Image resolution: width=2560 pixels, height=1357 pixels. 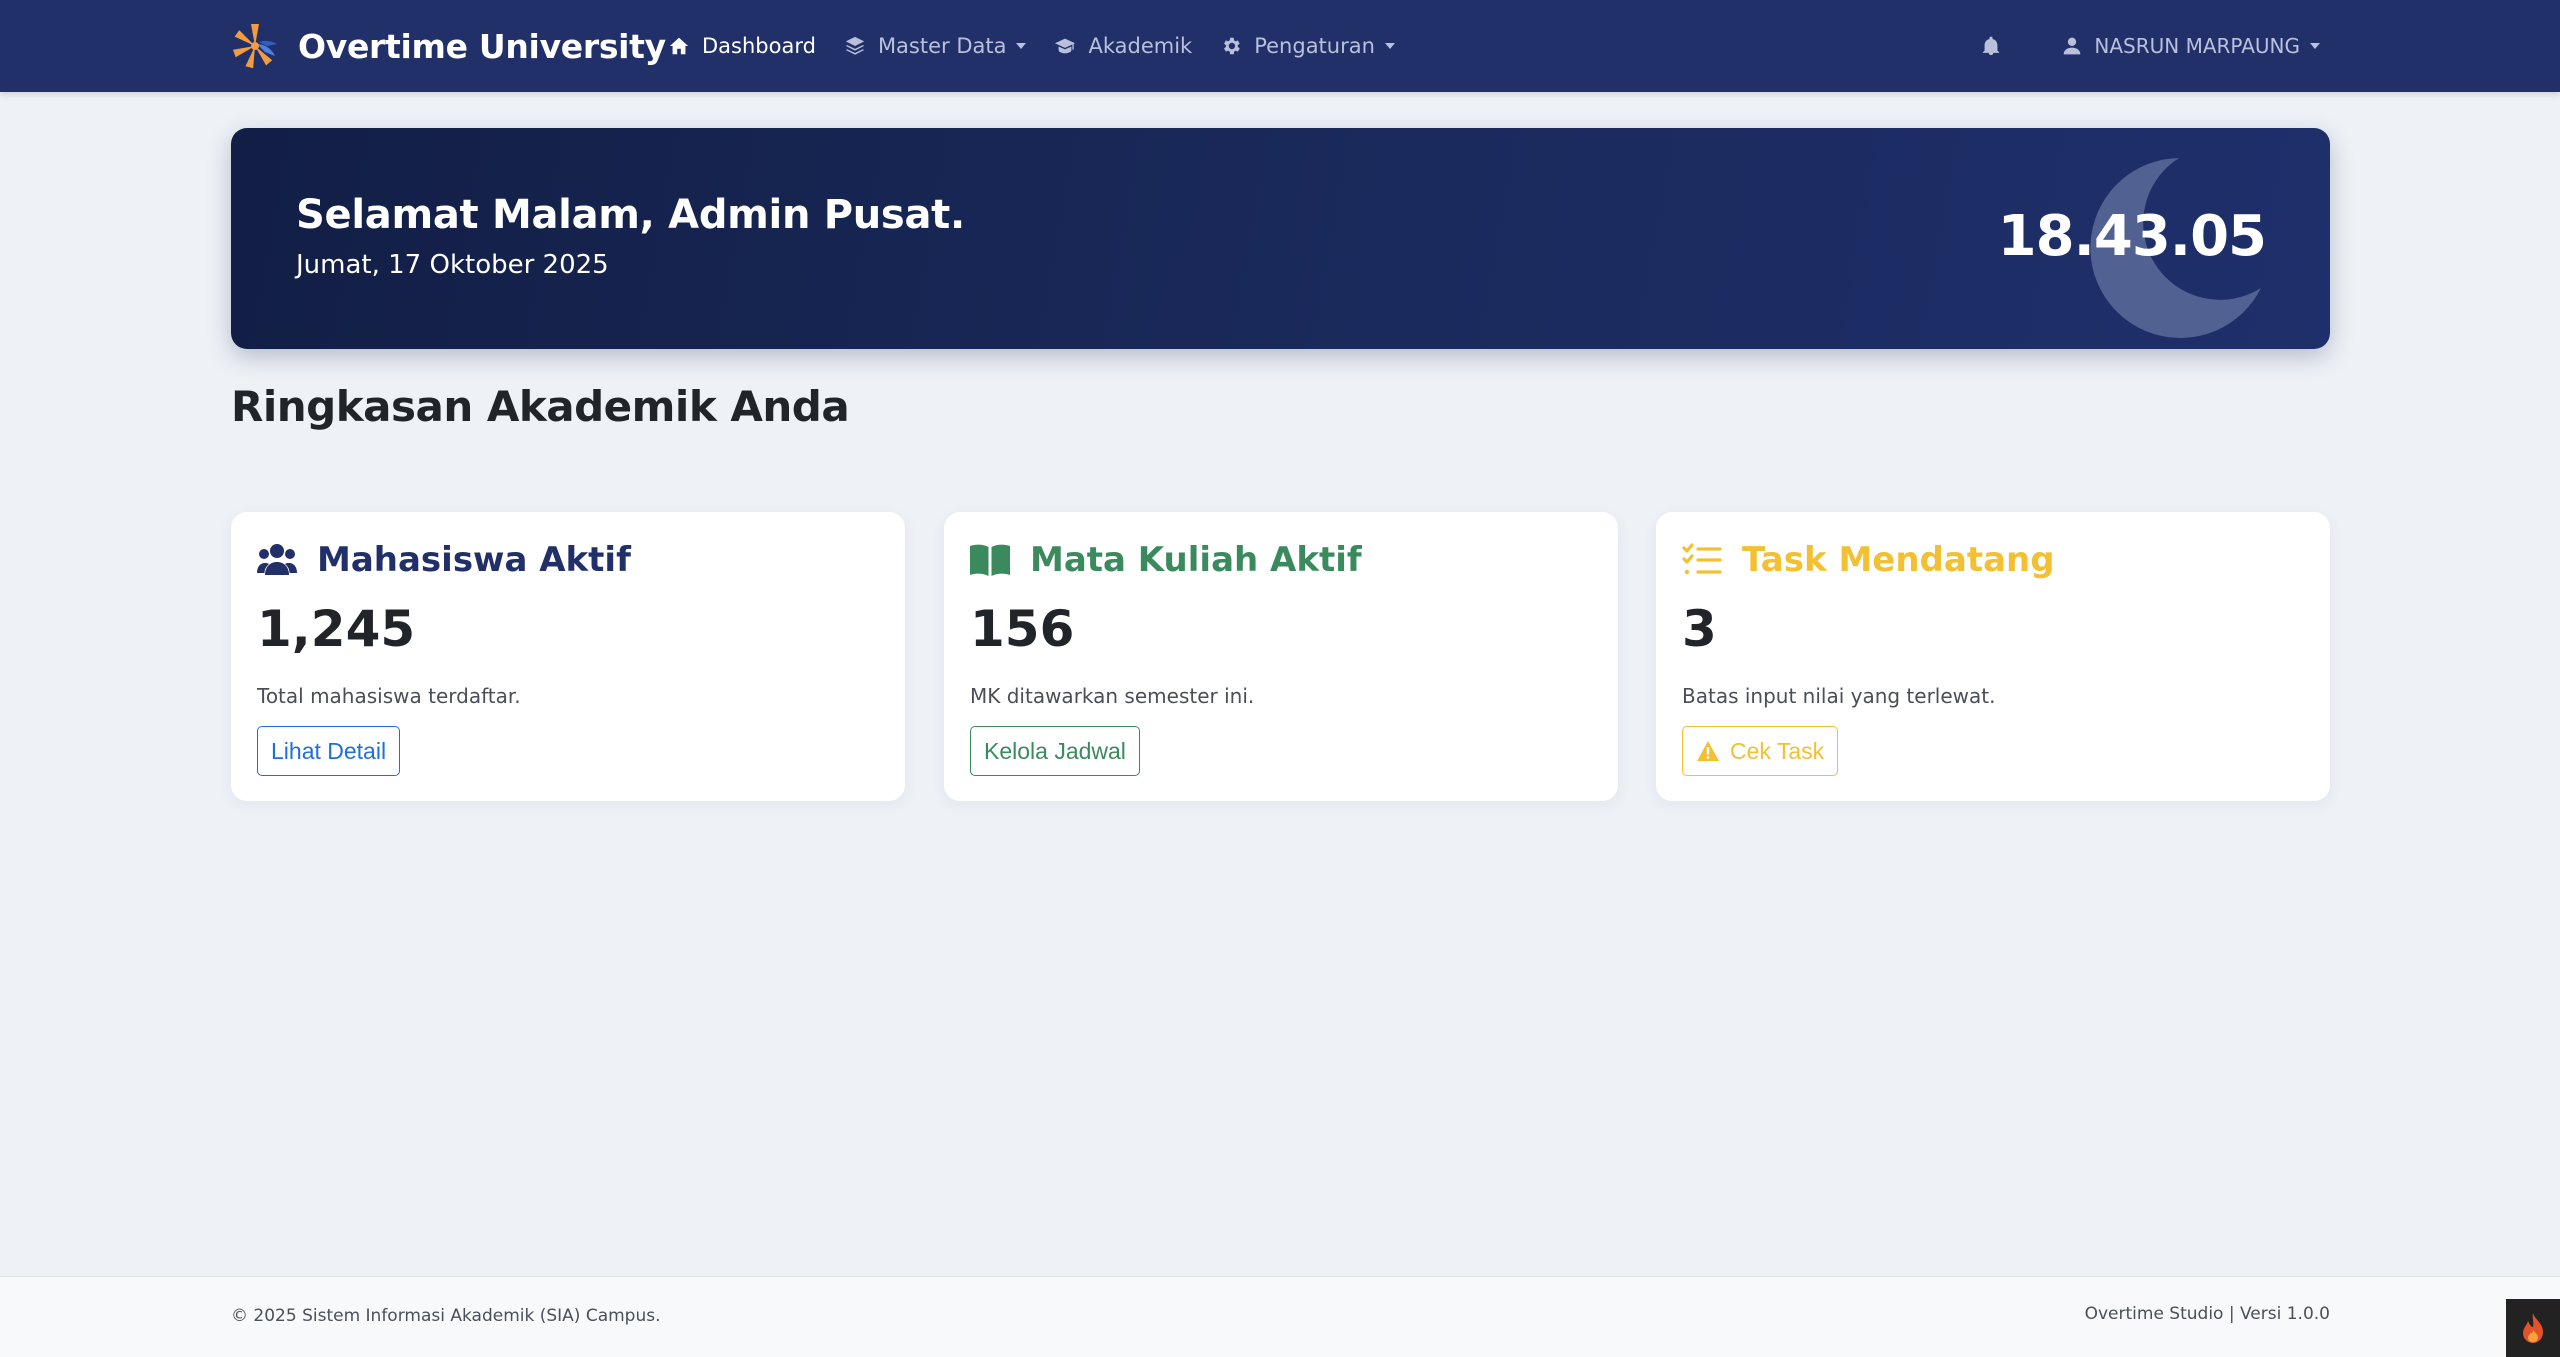 What do you see at coordinates (254, 46) in the screenshot?
I see `brand-logo-icon` at bounding box center [254, 46].